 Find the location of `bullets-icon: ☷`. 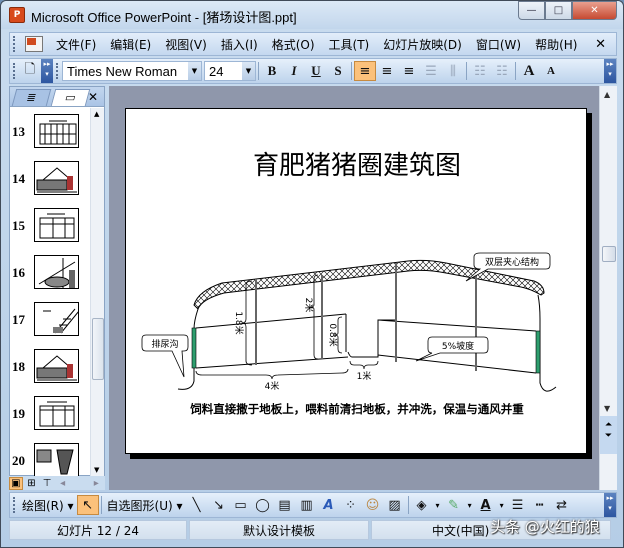

bullets-icon: ☷ is located at coordinates (502, 71).